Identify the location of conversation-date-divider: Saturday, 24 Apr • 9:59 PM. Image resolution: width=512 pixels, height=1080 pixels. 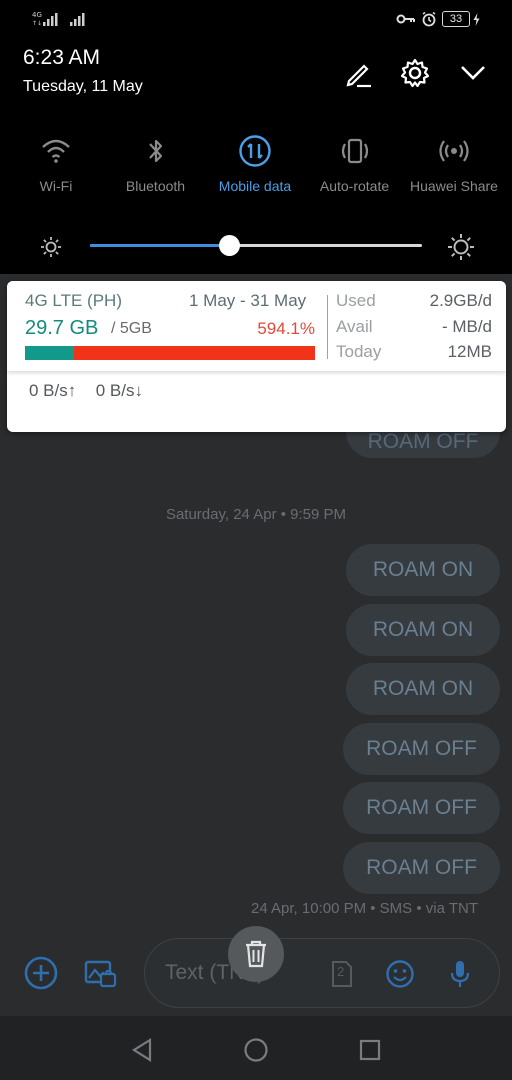
(256, 514).